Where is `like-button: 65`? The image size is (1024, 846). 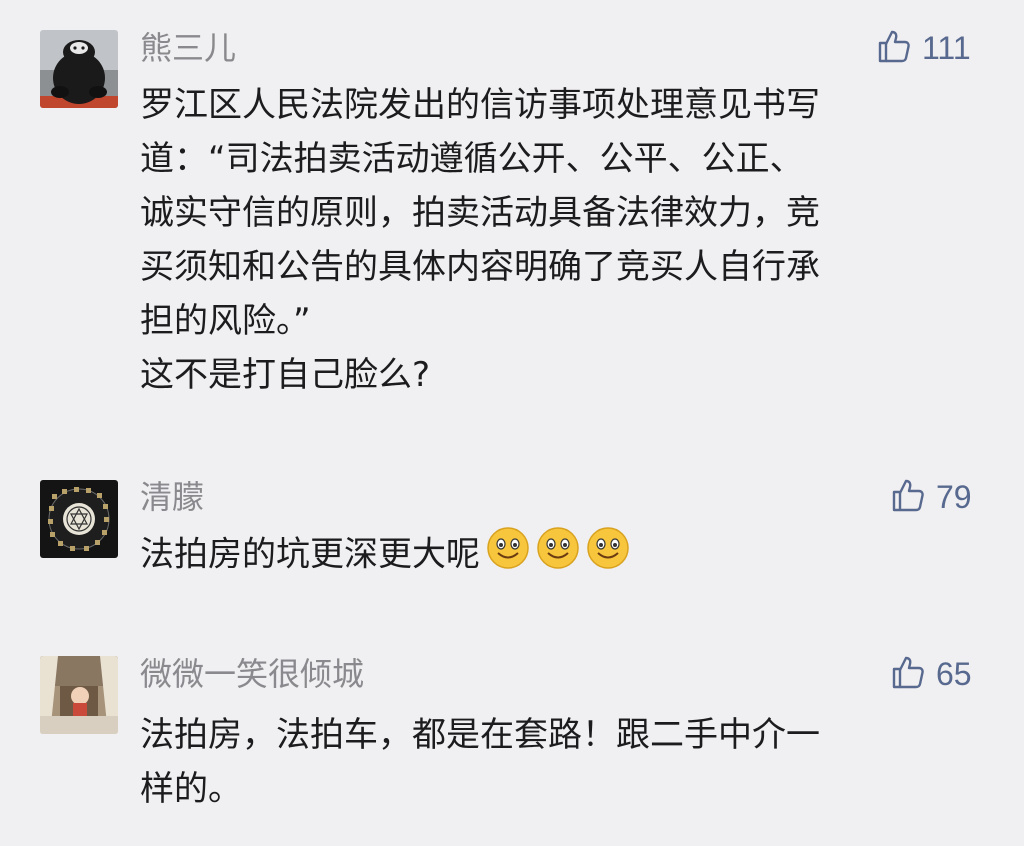
like-button: 65 is located at coordinates (931, 674).